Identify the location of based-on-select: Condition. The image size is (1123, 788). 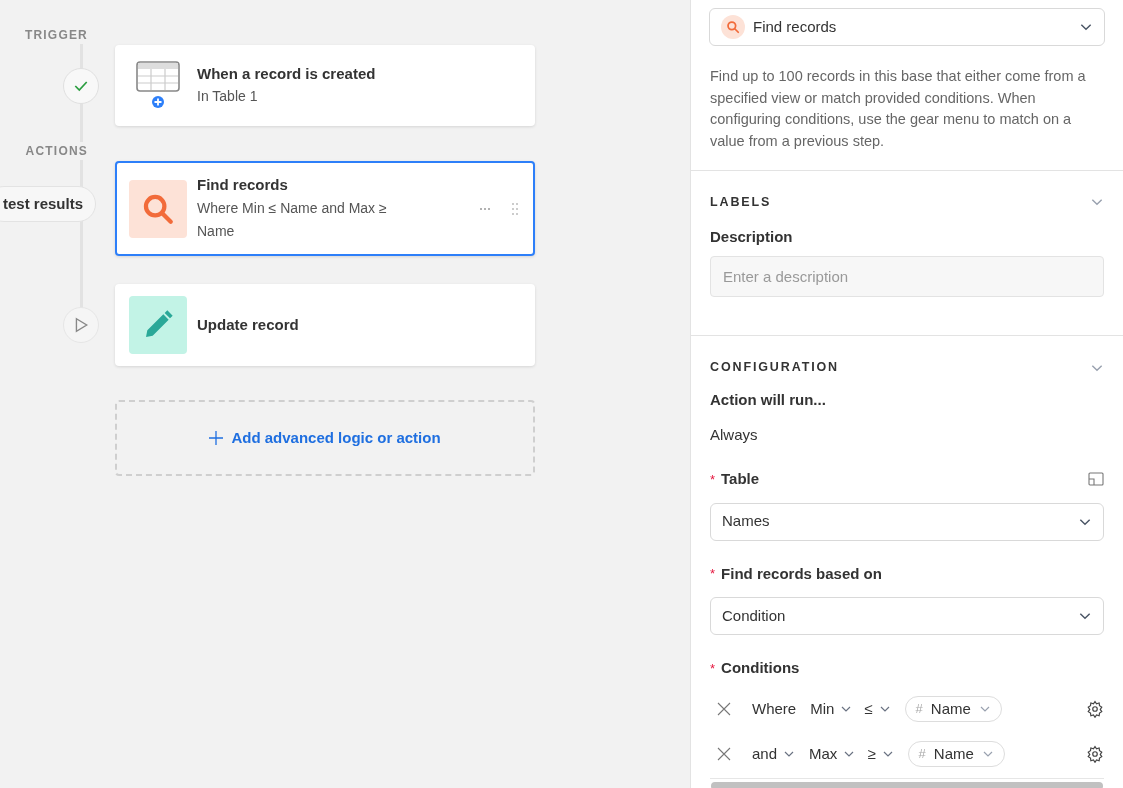
(907, 616).